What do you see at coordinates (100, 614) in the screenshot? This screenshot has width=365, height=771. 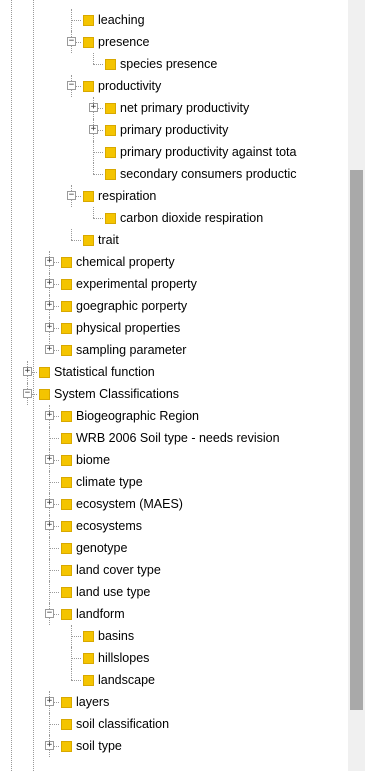 I see `tree-node-label: landform` at bounding box center [100, 614].